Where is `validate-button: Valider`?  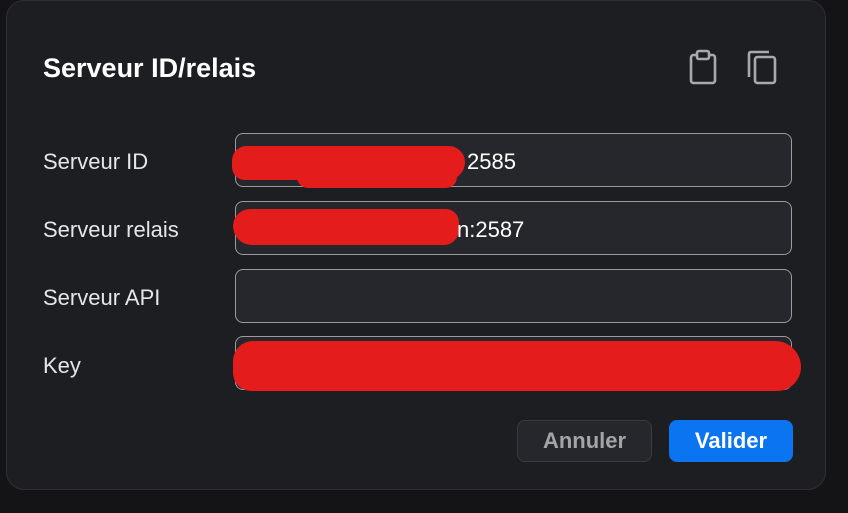
validate-button: Valider is located at coordinates (731, 441).